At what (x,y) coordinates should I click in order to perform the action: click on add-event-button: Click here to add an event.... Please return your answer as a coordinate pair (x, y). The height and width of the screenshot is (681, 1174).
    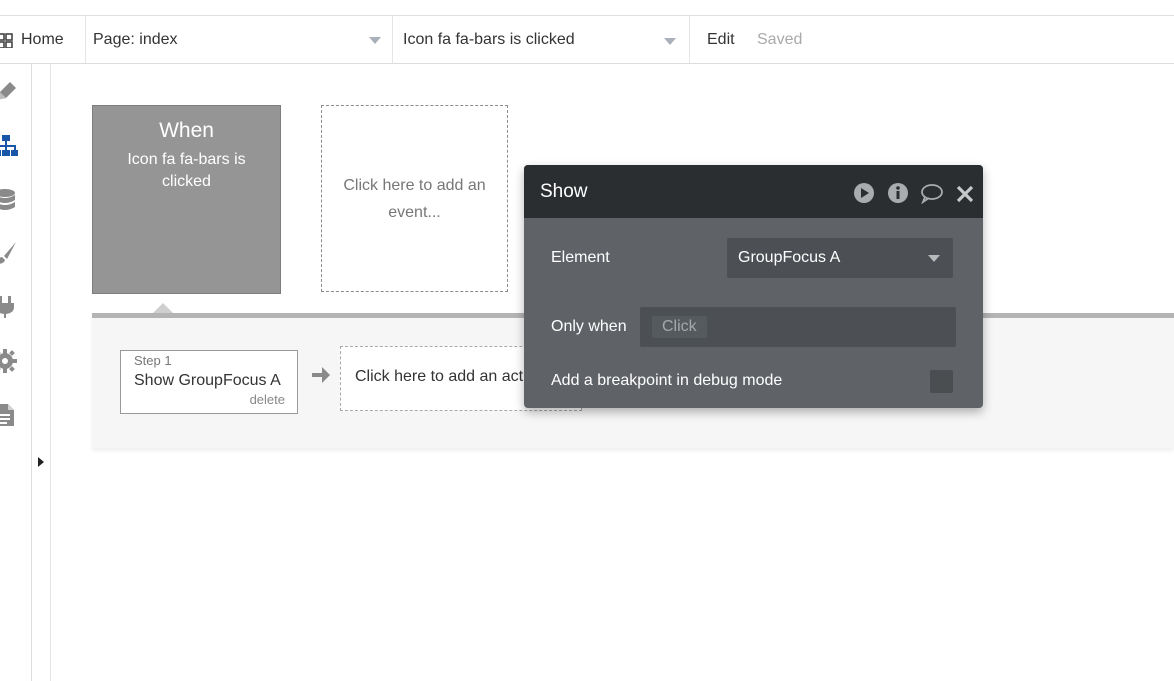
    Looking at the image, I should click on (414, 198).